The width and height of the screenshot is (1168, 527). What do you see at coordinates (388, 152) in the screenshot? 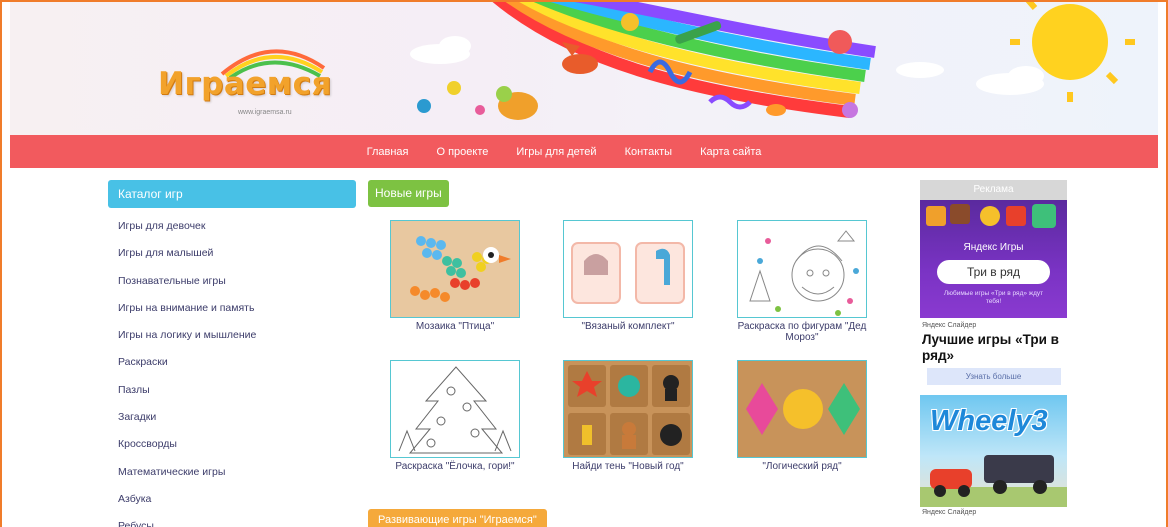
I see `nav-home: Главная` at bounding box center [388, 152].